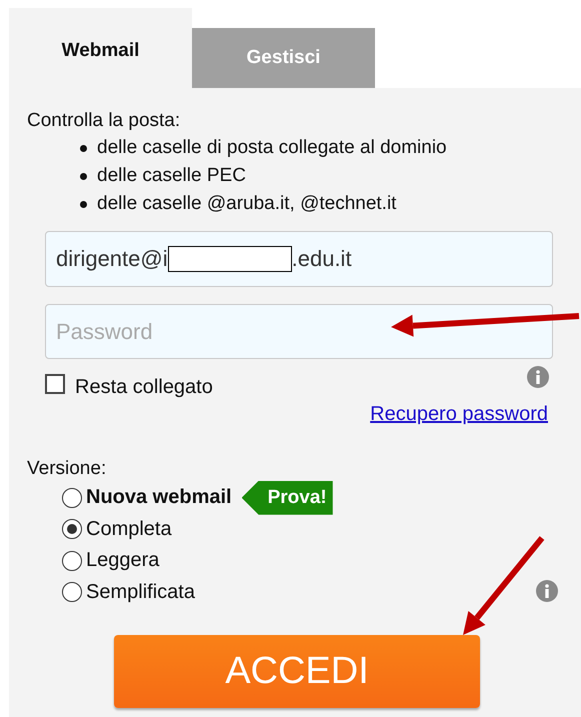 The height and width of the screenshot is (717, 581). What do you see at coordinates (140, 592) in the screenshot?
I see `radio-label: Semplificata` at bounding box center [140, 592].